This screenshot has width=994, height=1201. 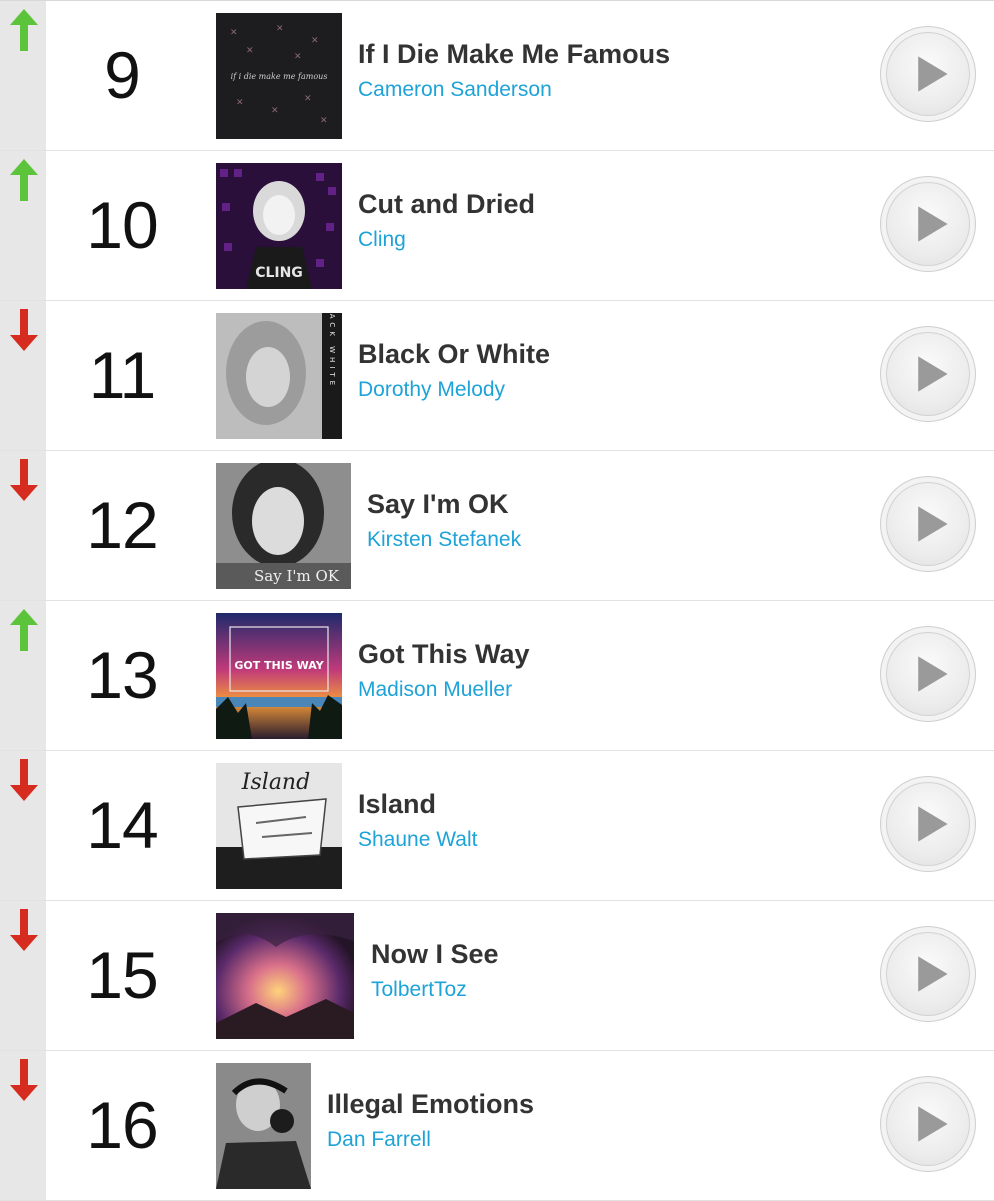 I want to click on artist-link: Cameron Sanderson, so click(x=514, y=90).